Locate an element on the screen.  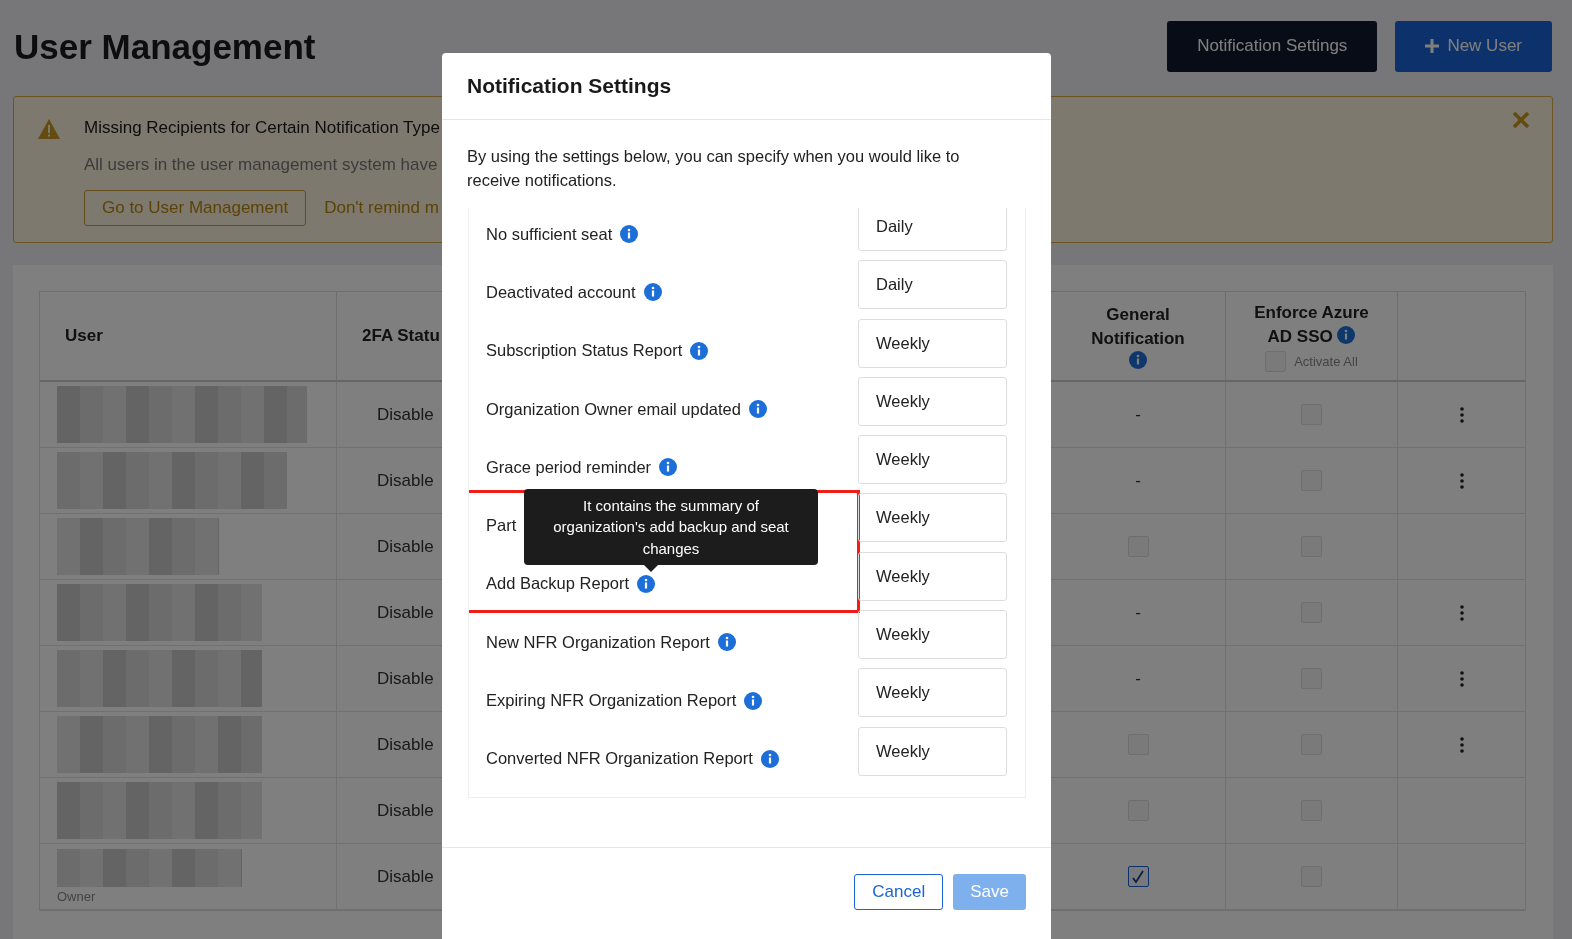
column-title: Enforce Azure AD SSO is located at coordinates (1311, 324).